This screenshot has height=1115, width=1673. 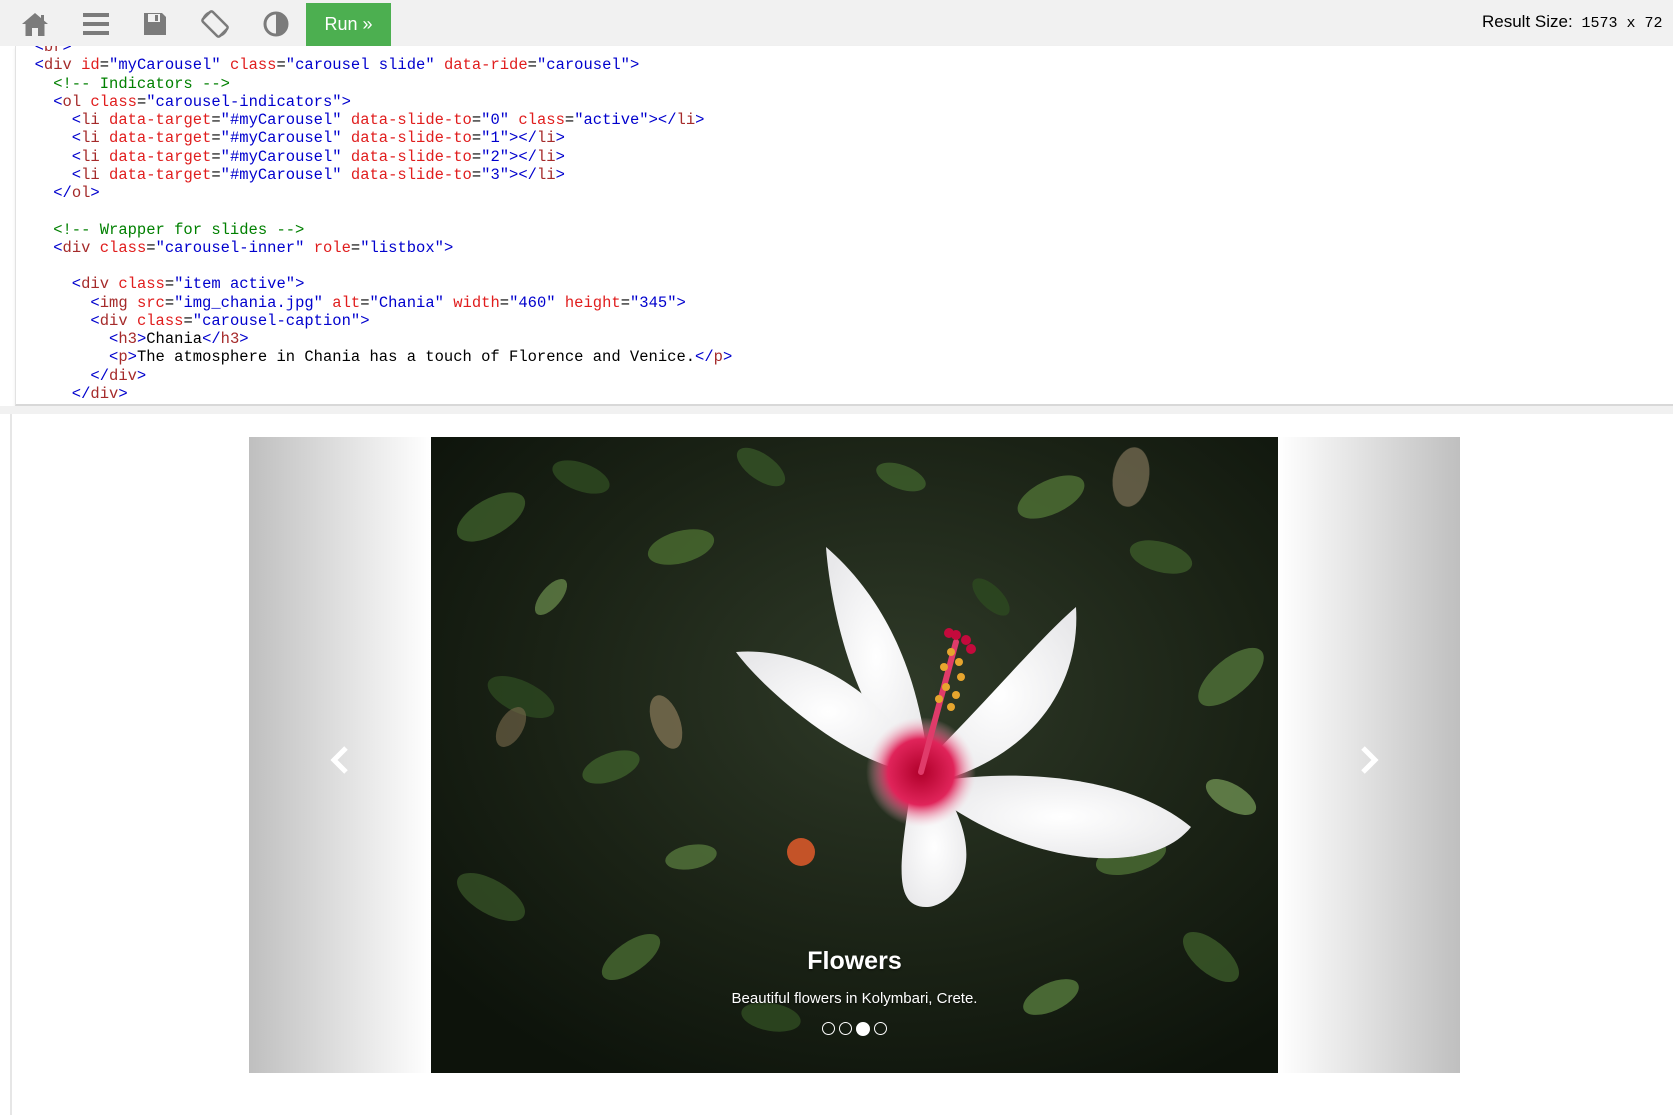 I want to click on code-token: <!-- Indicators -->, so click(x=123, y=83).